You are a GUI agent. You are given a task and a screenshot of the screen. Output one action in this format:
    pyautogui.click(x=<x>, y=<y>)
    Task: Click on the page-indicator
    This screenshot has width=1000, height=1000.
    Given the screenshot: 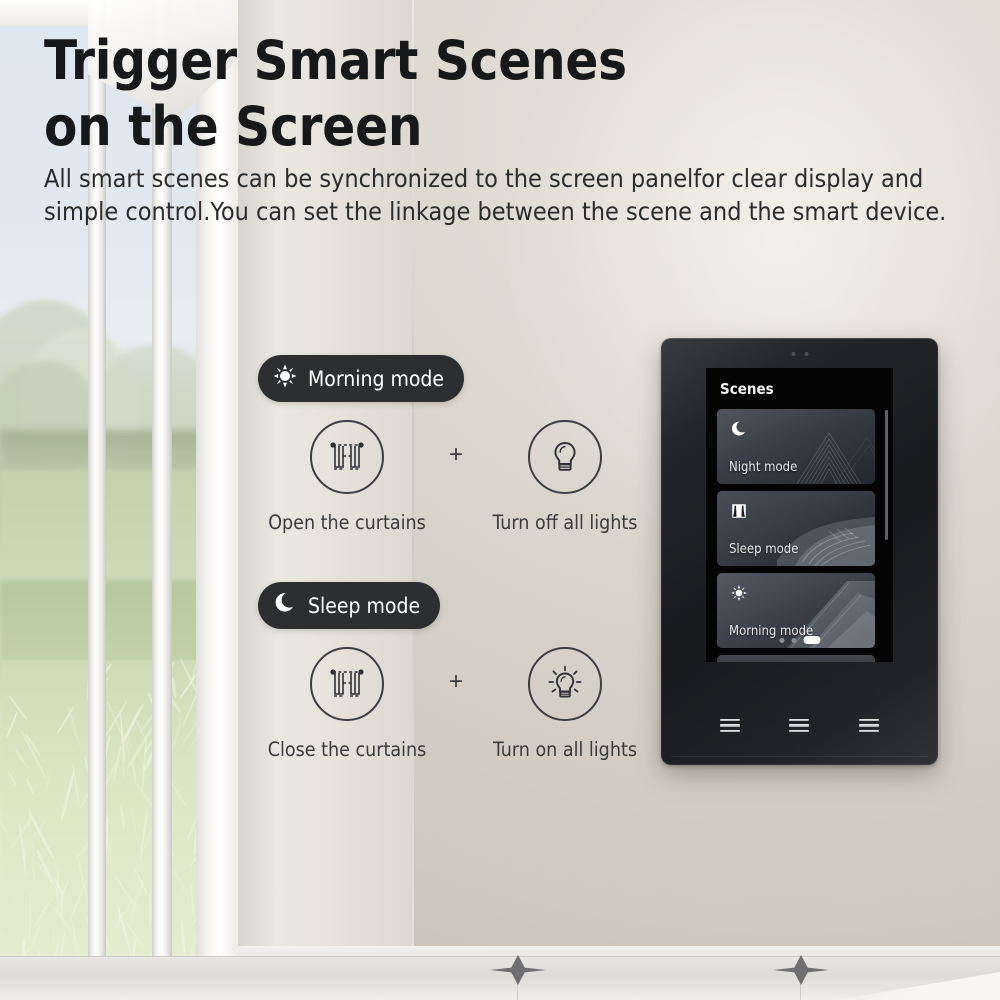 What is the action you would take?
    pyautogui.click(x=799, y=640)
    